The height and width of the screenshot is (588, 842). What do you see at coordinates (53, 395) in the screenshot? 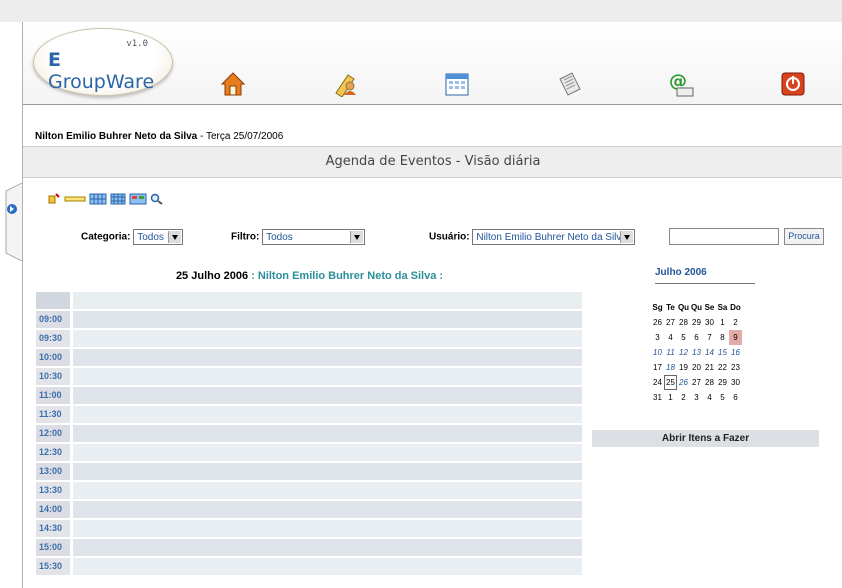
I see `time-label: 11:00` at bounding box center [53, 395].